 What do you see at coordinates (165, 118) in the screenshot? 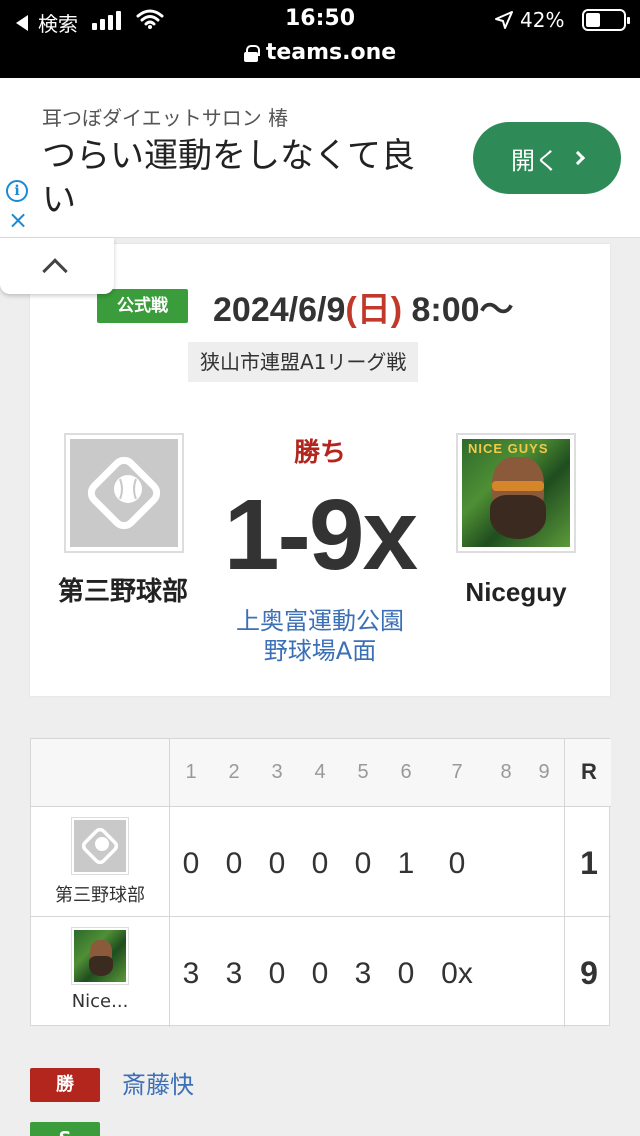
I see `ad-advertiser: 耳つぼダイエットサロン 椿` at bounding box center [165, 118].